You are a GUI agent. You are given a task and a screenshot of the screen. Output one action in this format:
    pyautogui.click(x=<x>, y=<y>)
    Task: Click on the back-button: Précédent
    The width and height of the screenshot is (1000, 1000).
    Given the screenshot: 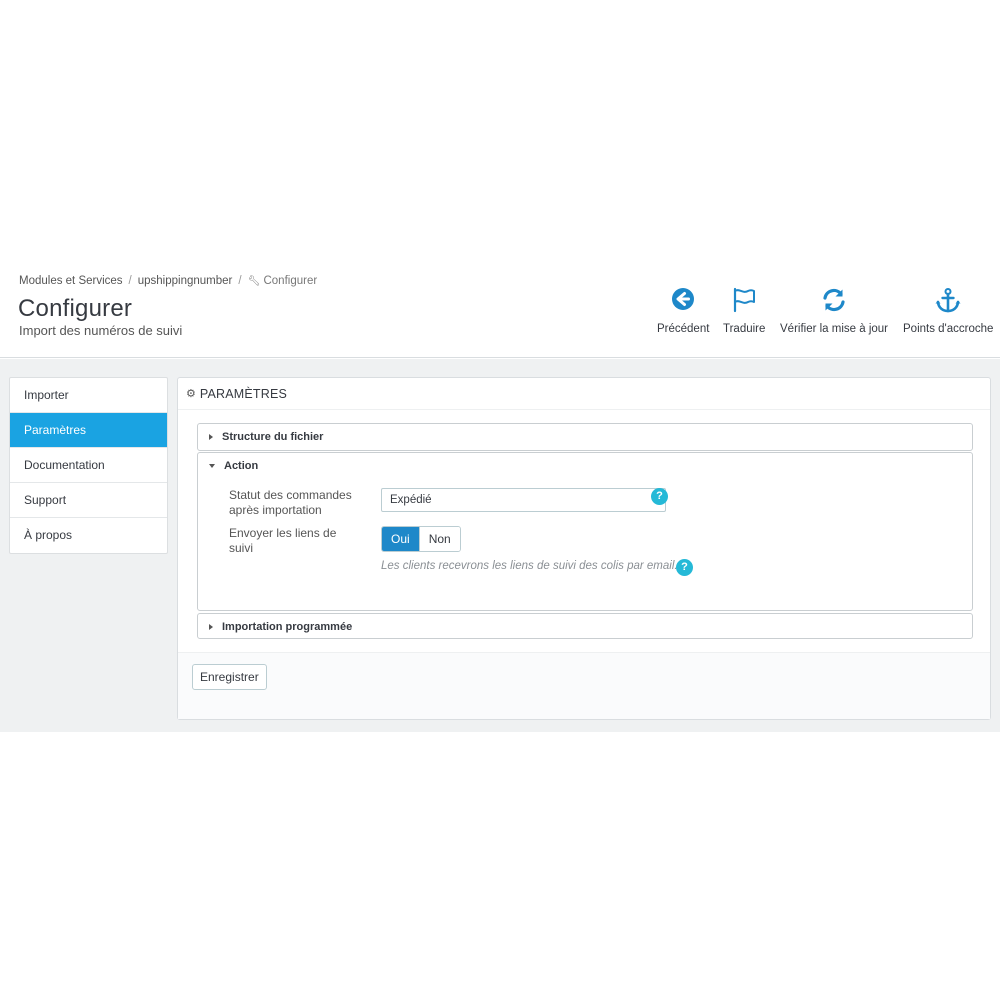 What is the action you would take?
    pyautogui.click(x=683, y=311)
    